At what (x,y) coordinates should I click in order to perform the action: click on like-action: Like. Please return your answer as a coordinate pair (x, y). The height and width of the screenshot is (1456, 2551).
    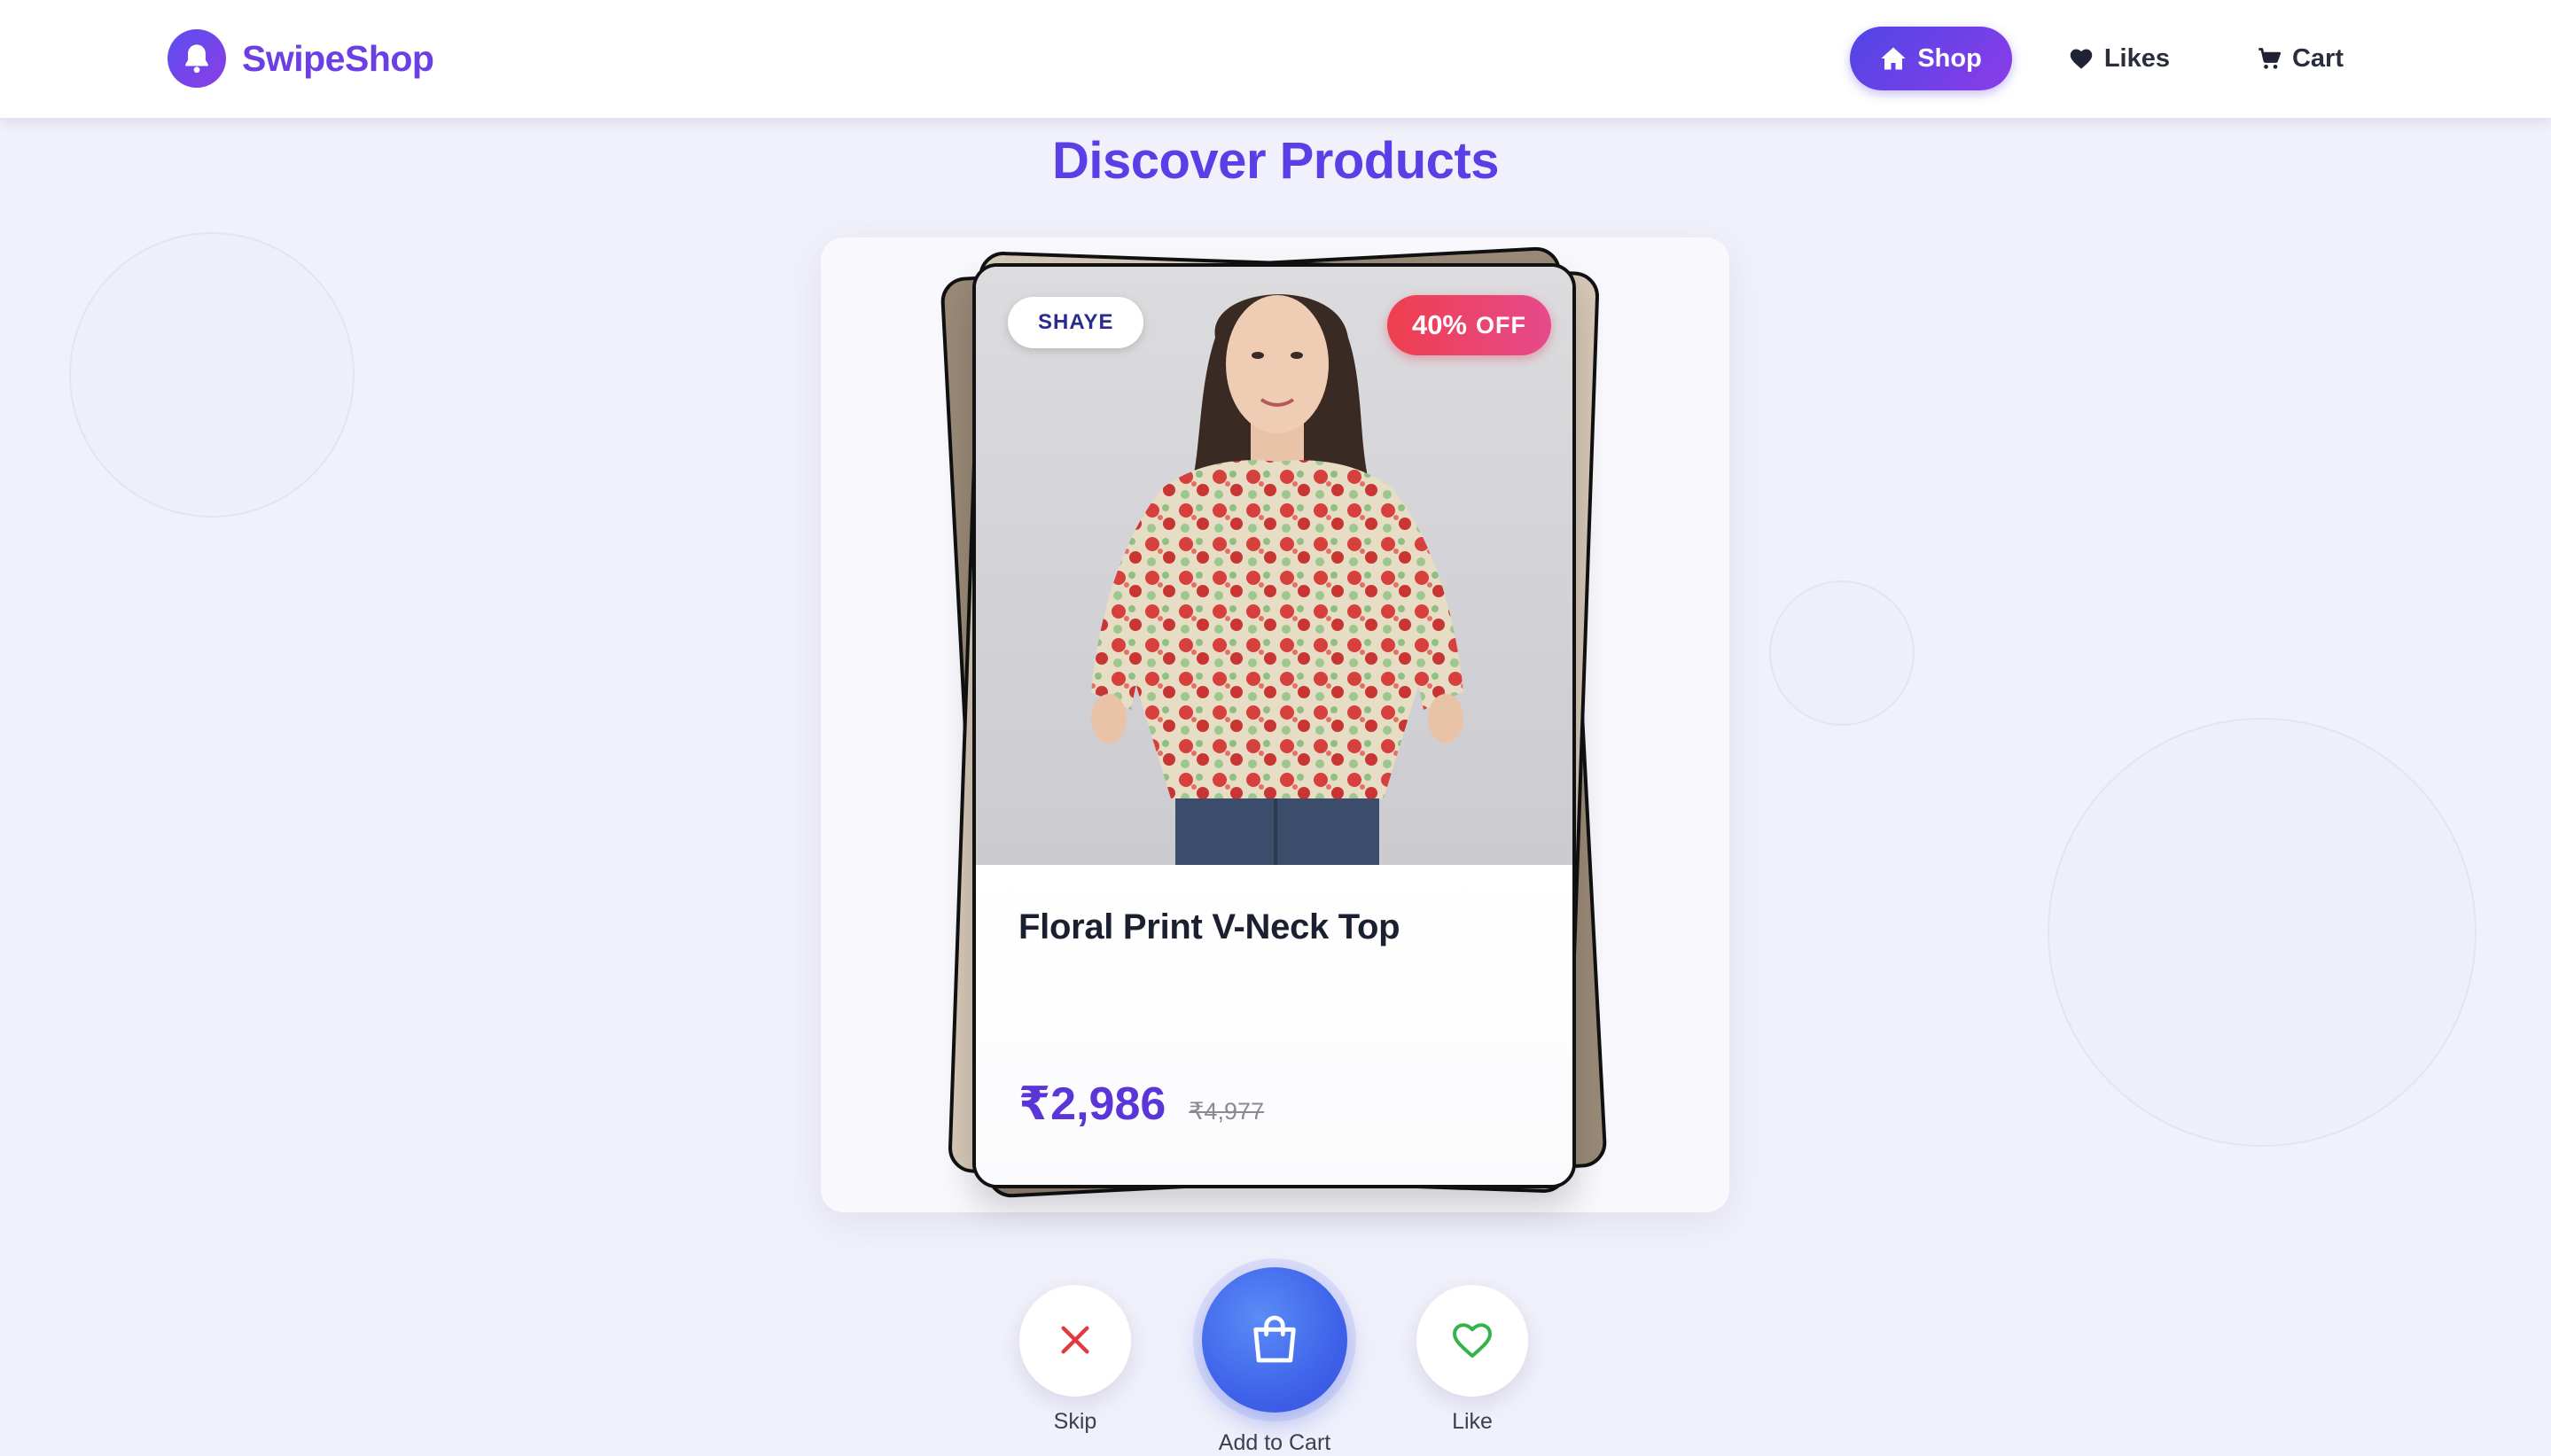
    Looking at the image, I should click on (1472, 1360).